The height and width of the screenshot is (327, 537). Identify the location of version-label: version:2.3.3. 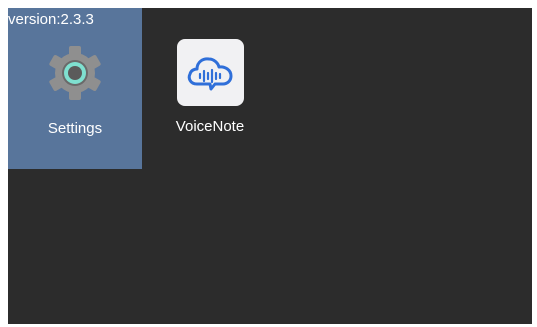
(51, 19).